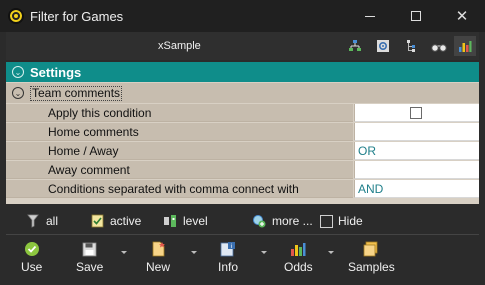 Image resolution: width=485 pixels, height=285 pixels. I want to click on save-dropdown-arrow, so click(124, 252).